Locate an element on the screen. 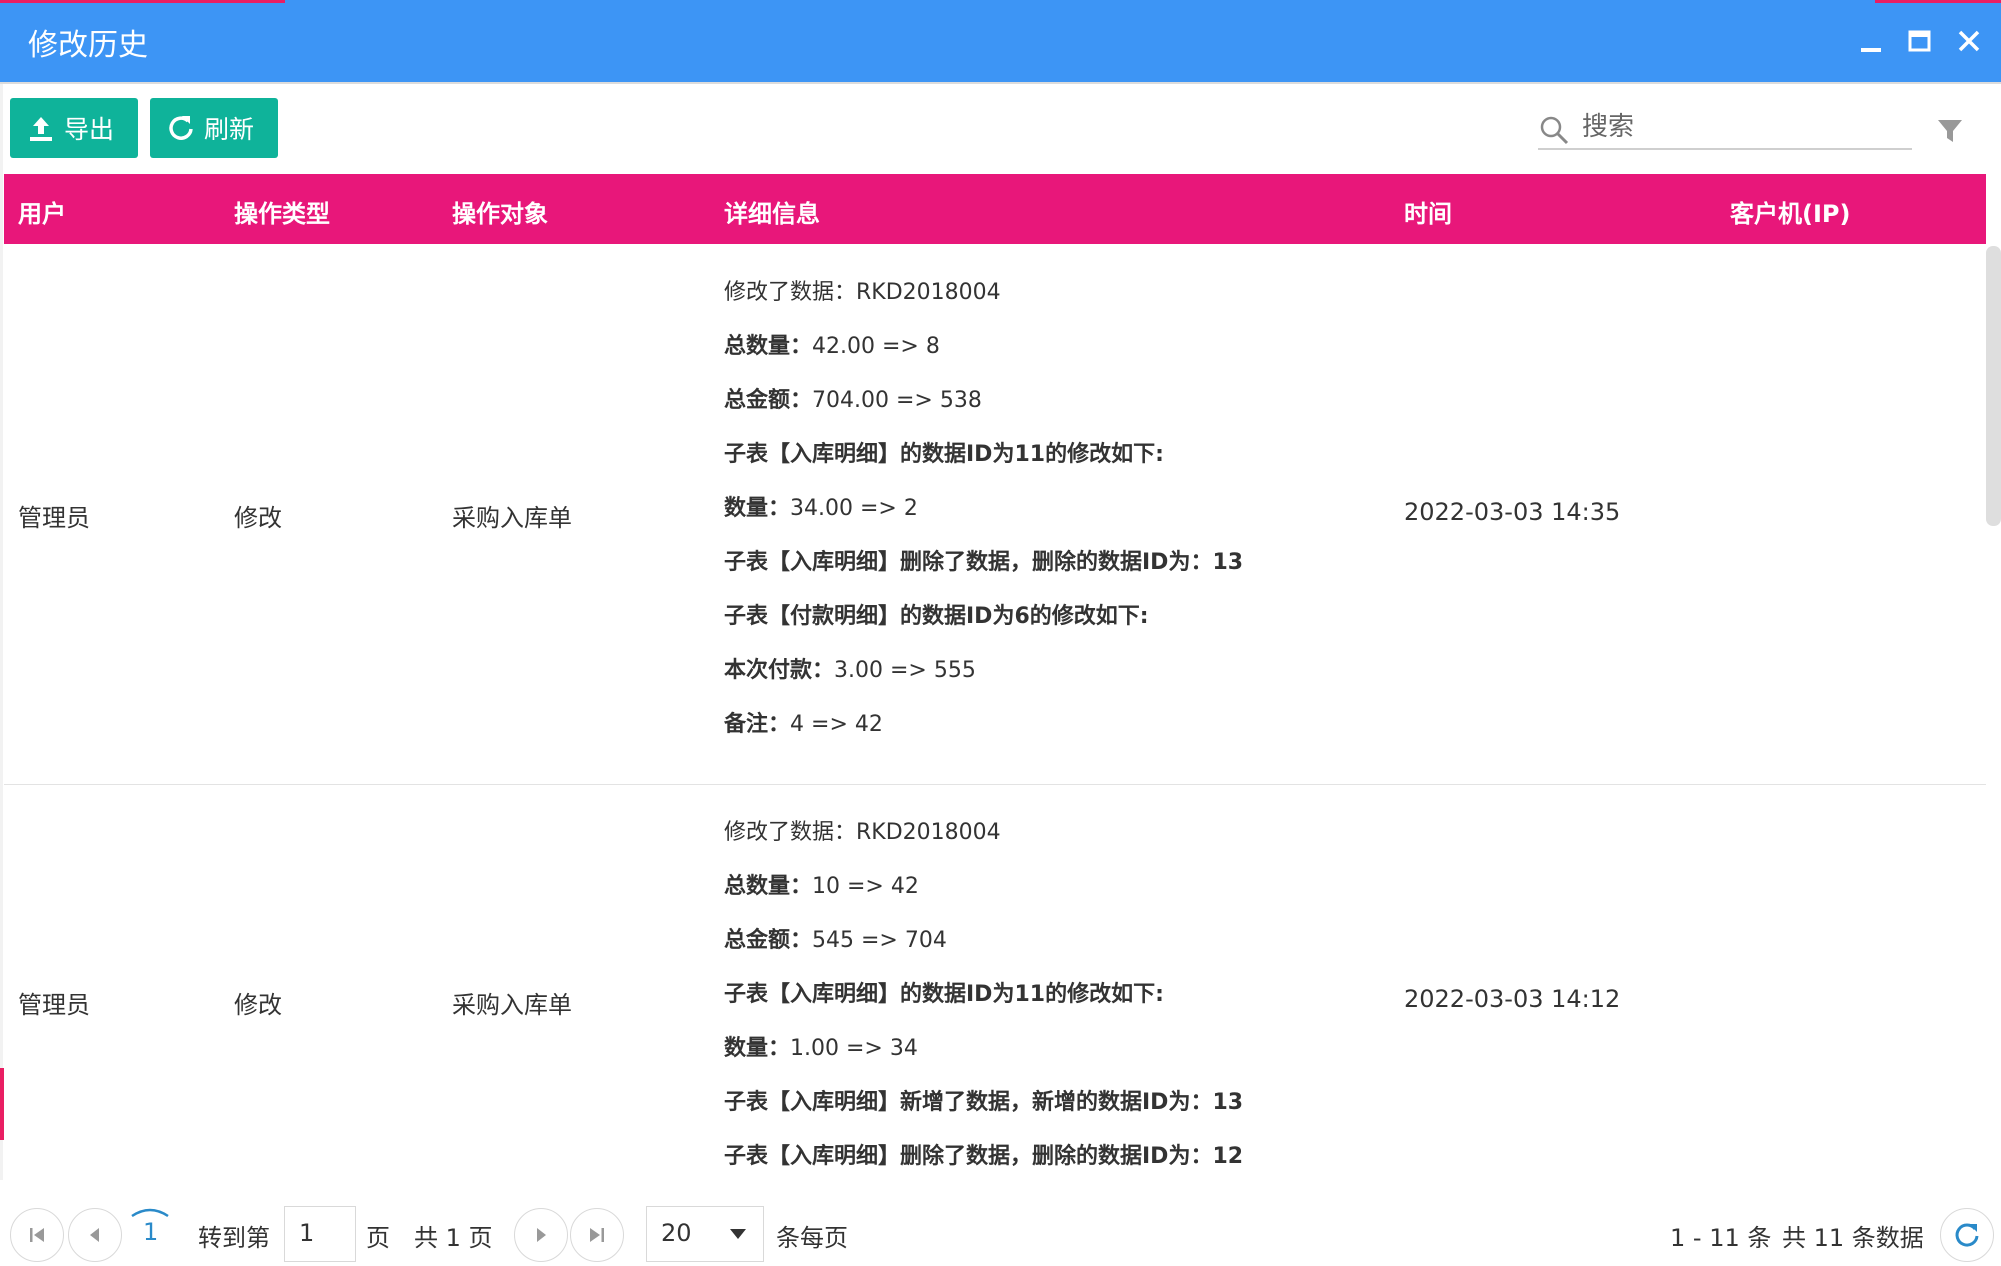 The height and width of the screenshot is (1266, 2001). titlebar-accent-left is located at coordinates (142, 1).